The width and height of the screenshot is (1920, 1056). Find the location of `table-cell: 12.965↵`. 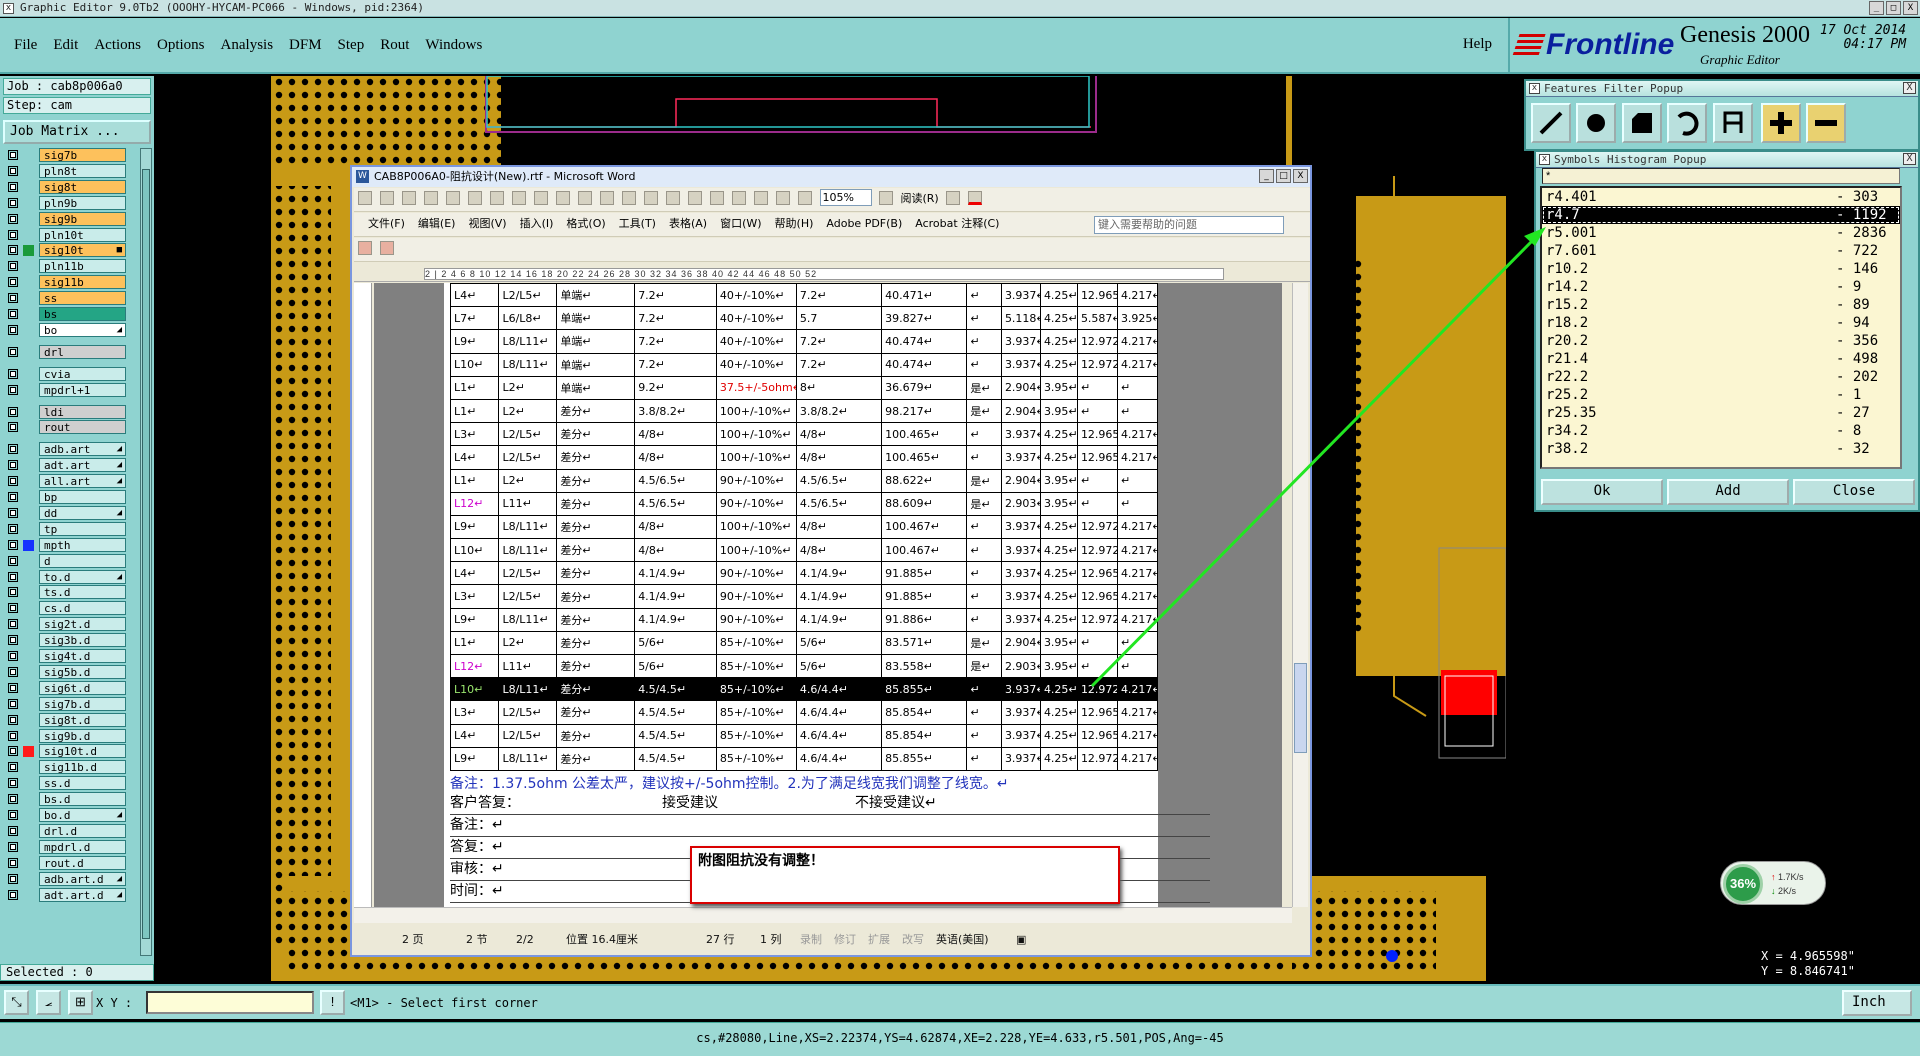

table-cell: 12.965↵ is located at coordinates (1097, 295).